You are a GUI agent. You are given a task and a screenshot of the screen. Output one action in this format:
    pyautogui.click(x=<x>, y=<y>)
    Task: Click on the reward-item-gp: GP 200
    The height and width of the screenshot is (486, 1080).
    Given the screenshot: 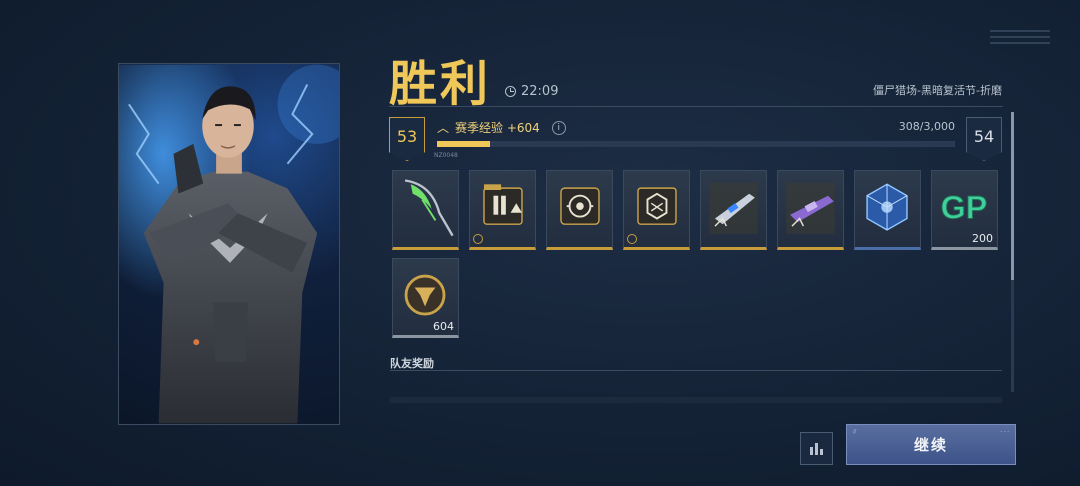 What is the action you would take?
    pyautogui.click(x=964, y=210)
    